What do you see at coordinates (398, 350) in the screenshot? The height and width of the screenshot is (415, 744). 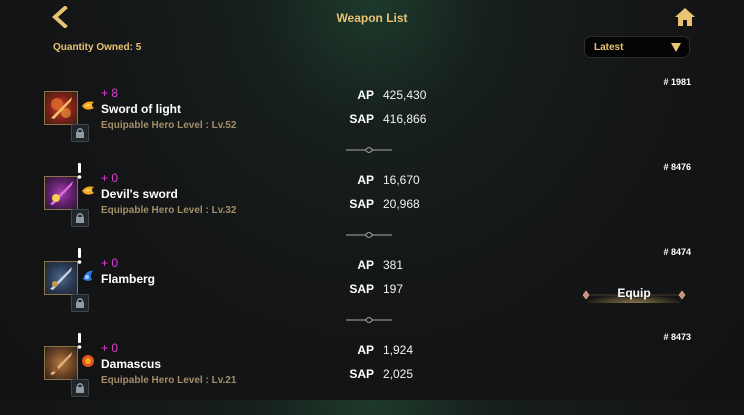 I see `ap-value: 1,924` at bounding box center [398, 350].